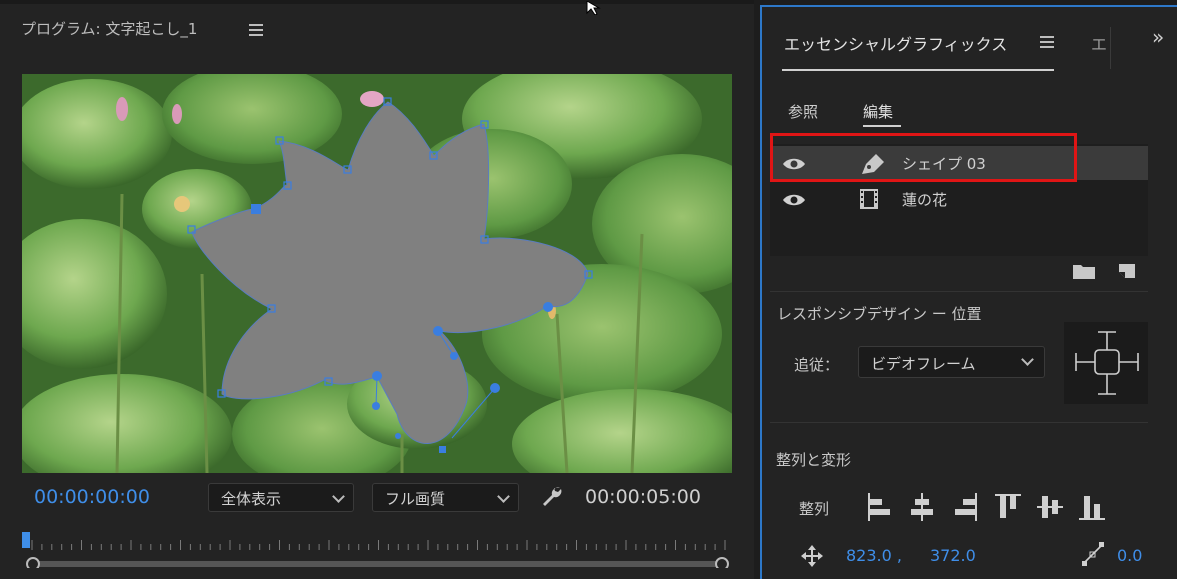 Image resolution: width=1177 pixels, height=579 pixels. What do you see at coordinates (814, 460) in the screenshot?
I see `align-and-transform-label: 整列と変形` at bounding box center [814, 460].